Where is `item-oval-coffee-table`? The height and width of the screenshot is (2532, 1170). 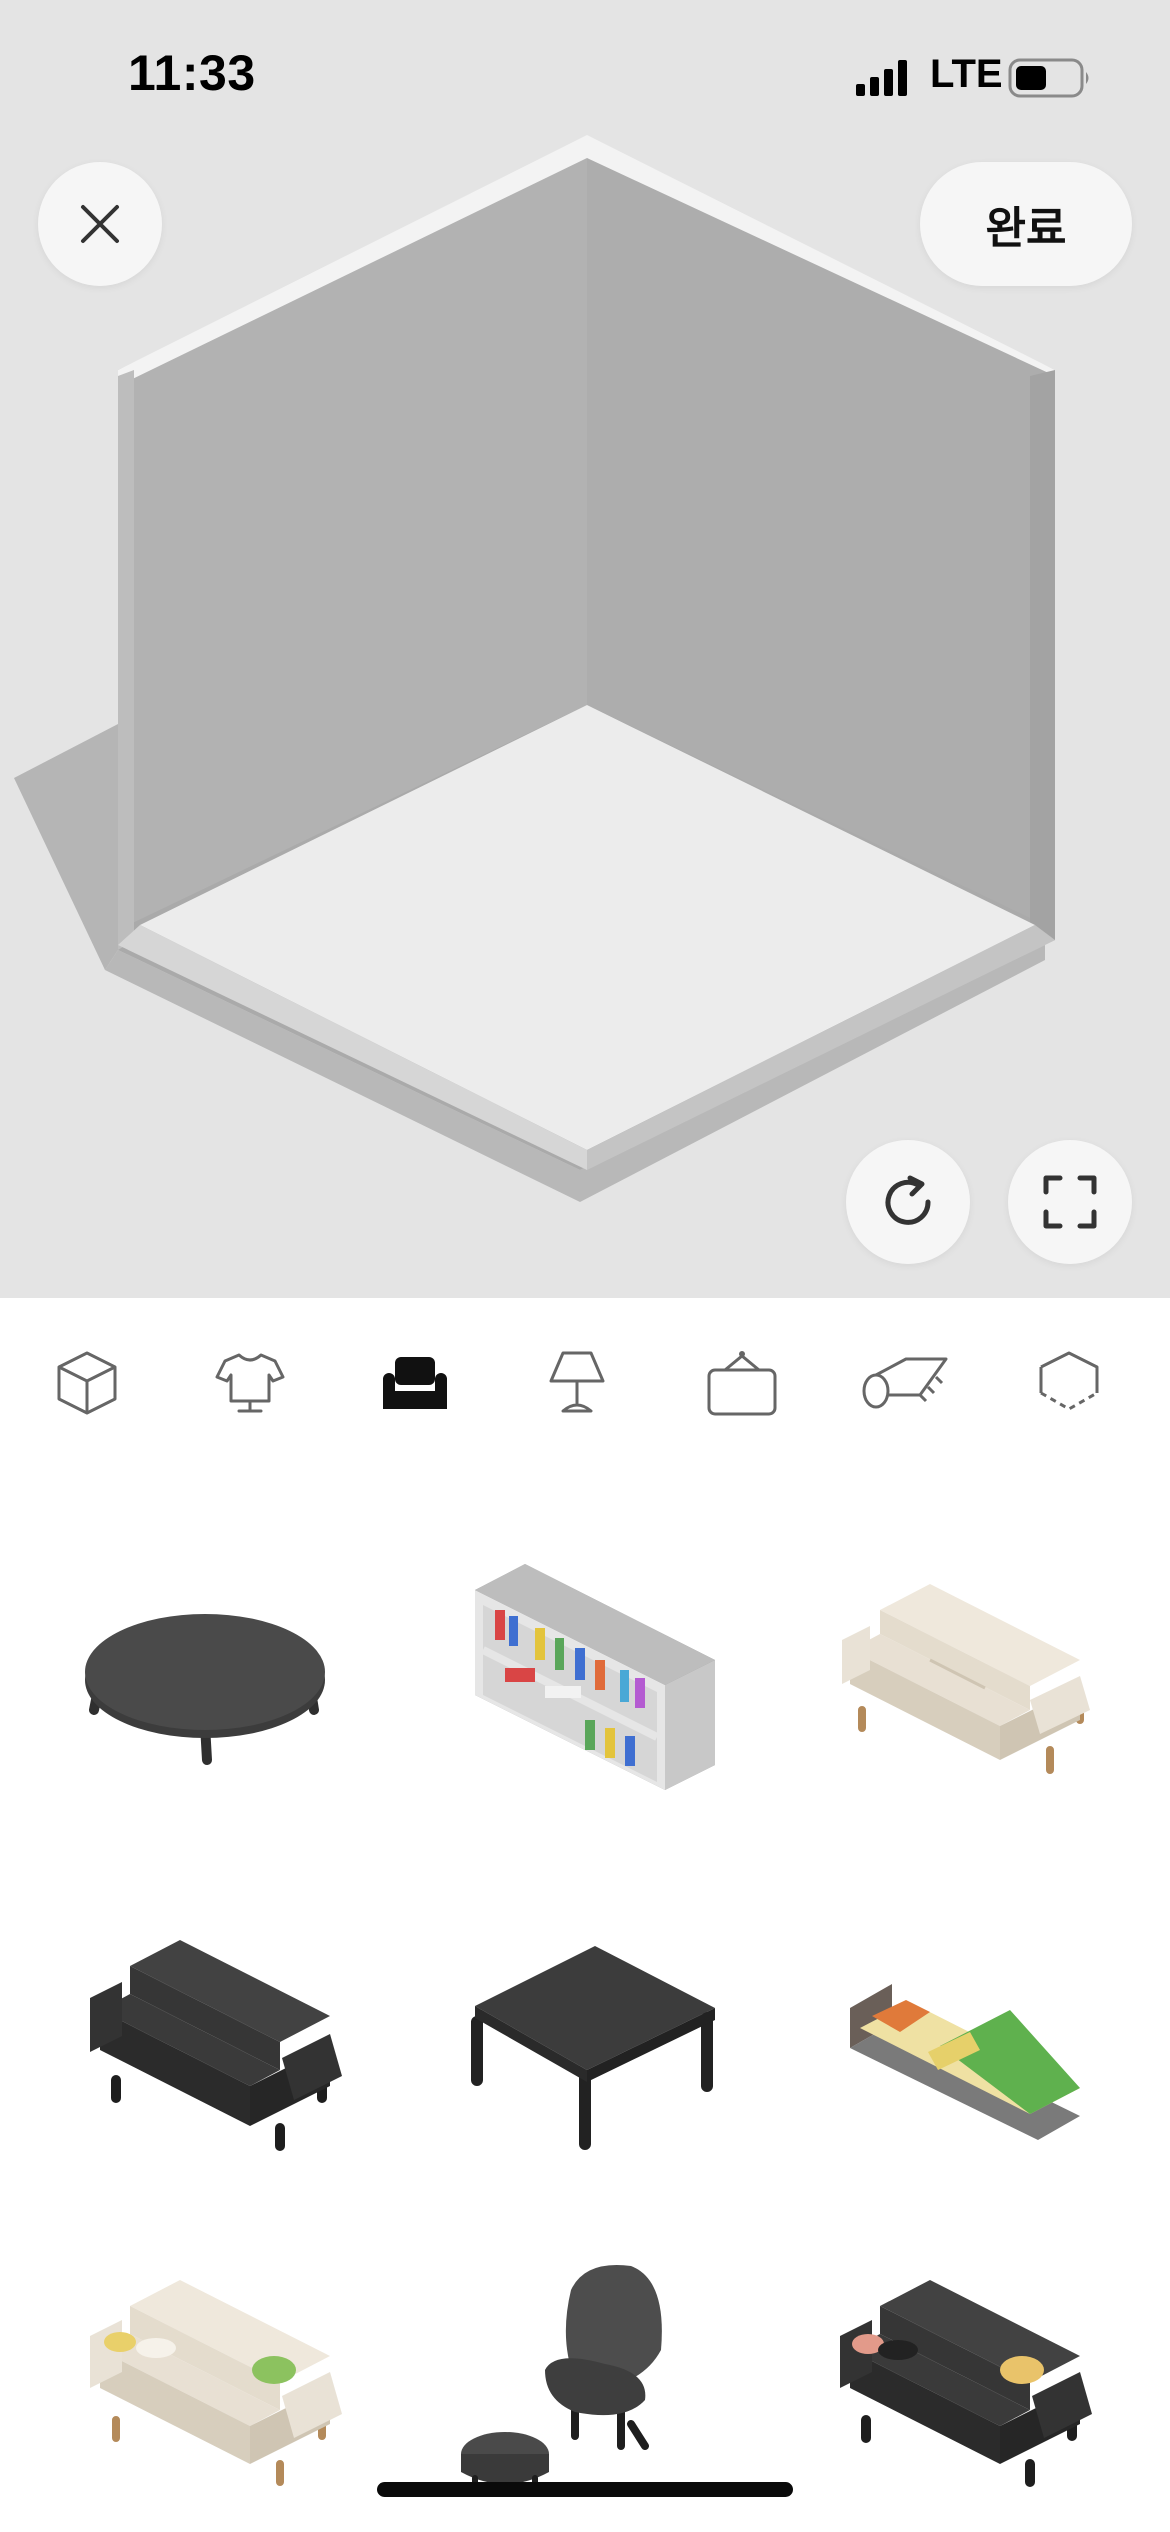 item-oval-coffee-table is located at coordinates (210, 1680).